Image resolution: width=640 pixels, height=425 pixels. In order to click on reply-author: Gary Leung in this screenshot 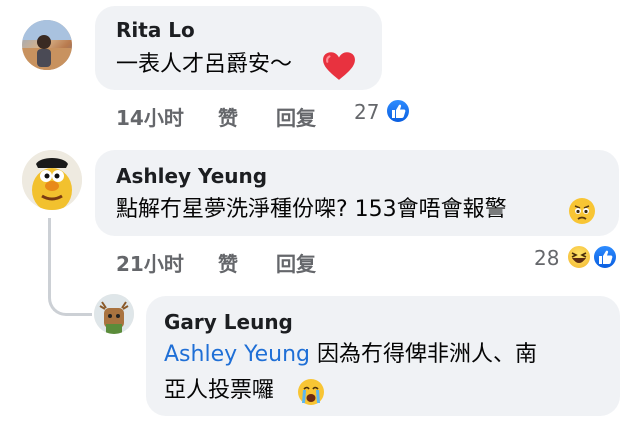, I will do `click(228, 322)`.